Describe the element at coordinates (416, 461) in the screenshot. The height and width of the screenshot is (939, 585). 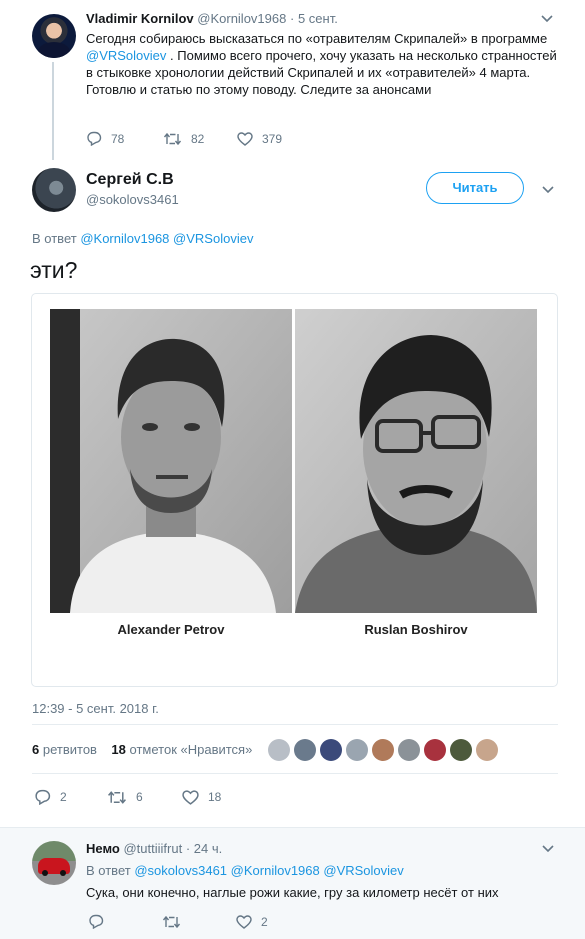
I see `photo-right` at that location.